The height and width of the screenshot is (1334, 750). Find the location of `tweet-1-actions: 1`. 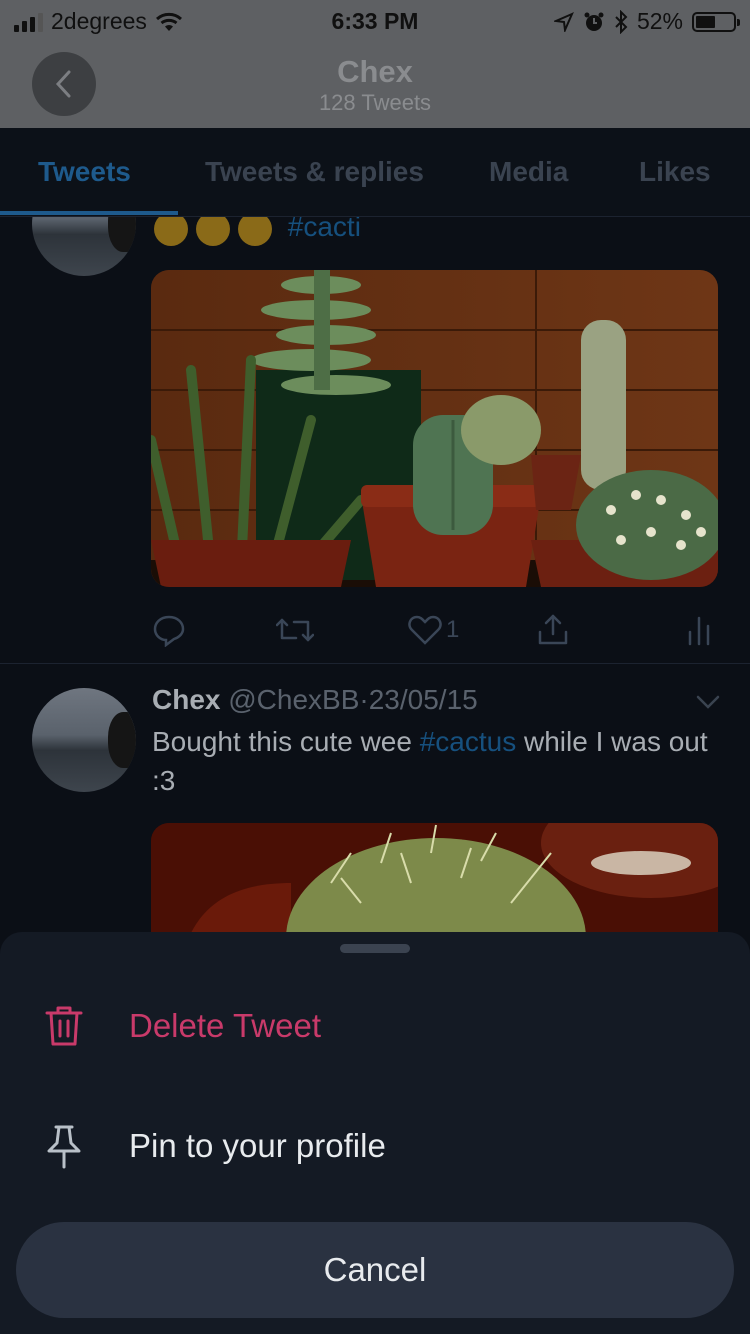

tweet-1-actions: 1 is located at coordinates (435, 630).